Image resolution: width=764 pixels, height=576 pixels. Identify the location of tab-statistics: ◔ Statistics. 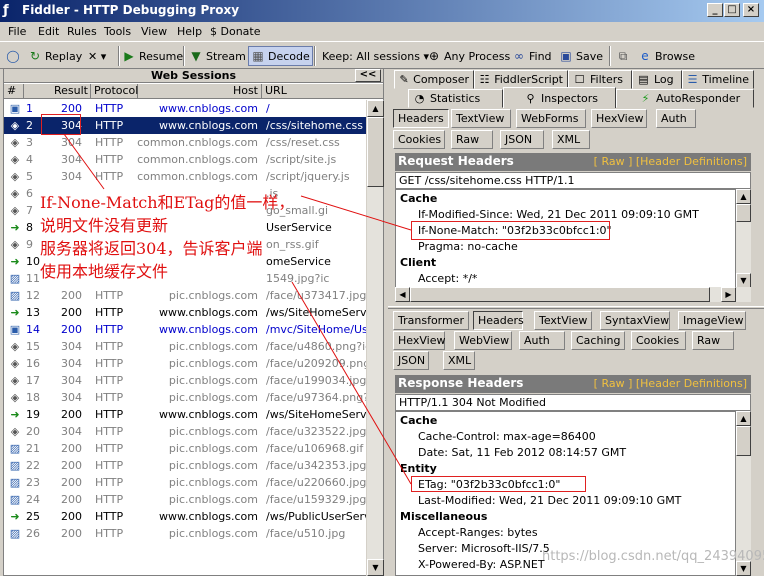
(455, 98).